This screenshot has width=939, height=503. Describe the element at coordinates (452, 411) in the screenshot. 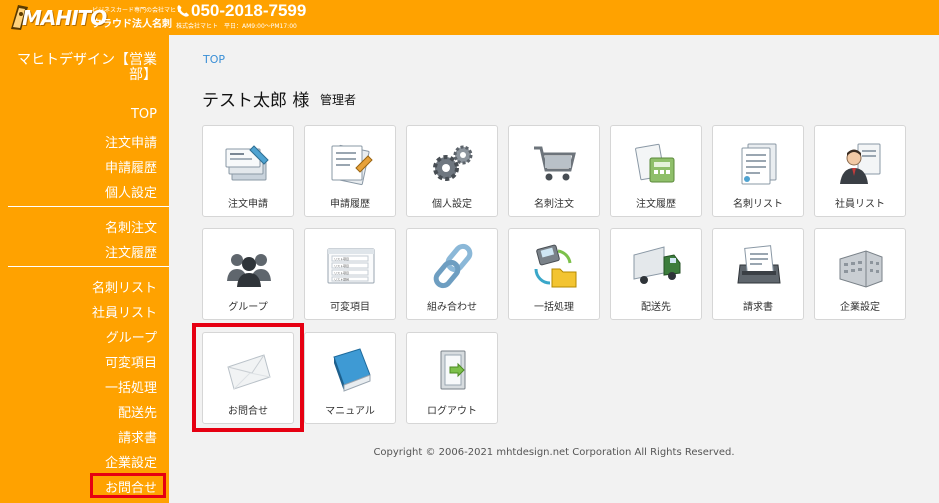

I see `tile-label: ログアウト` at that location.